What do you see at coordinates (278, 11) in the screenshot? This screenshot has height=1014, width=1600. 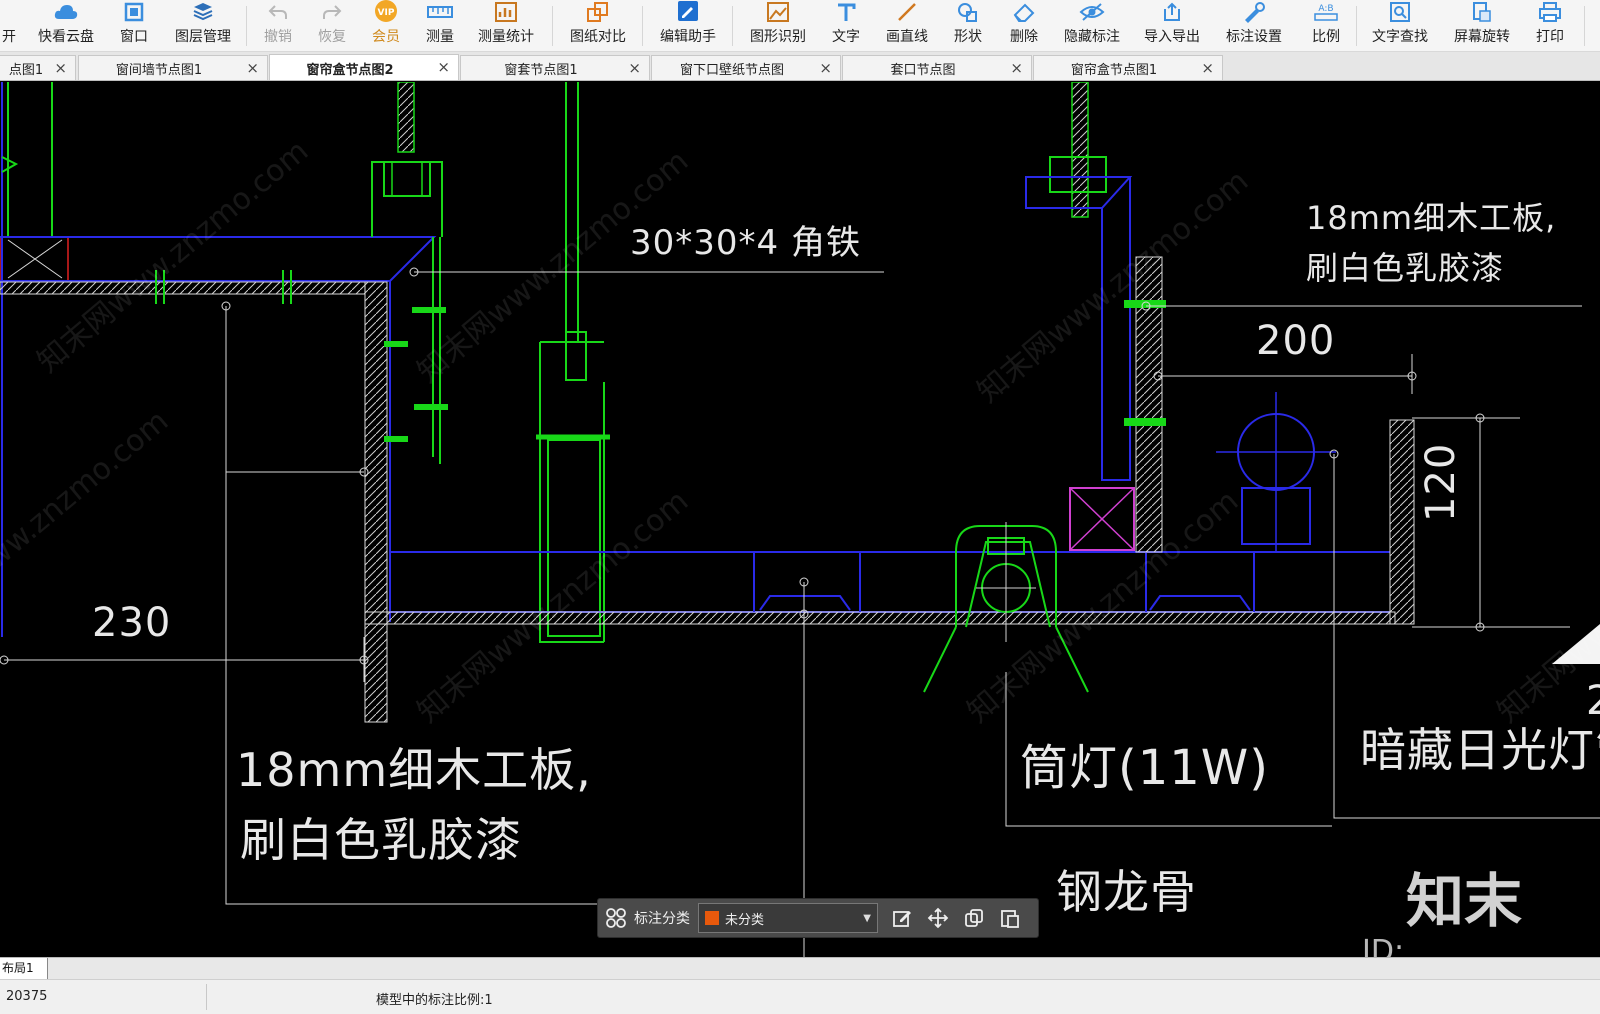 I see `undo-icon` at bounding box center [278, 11].